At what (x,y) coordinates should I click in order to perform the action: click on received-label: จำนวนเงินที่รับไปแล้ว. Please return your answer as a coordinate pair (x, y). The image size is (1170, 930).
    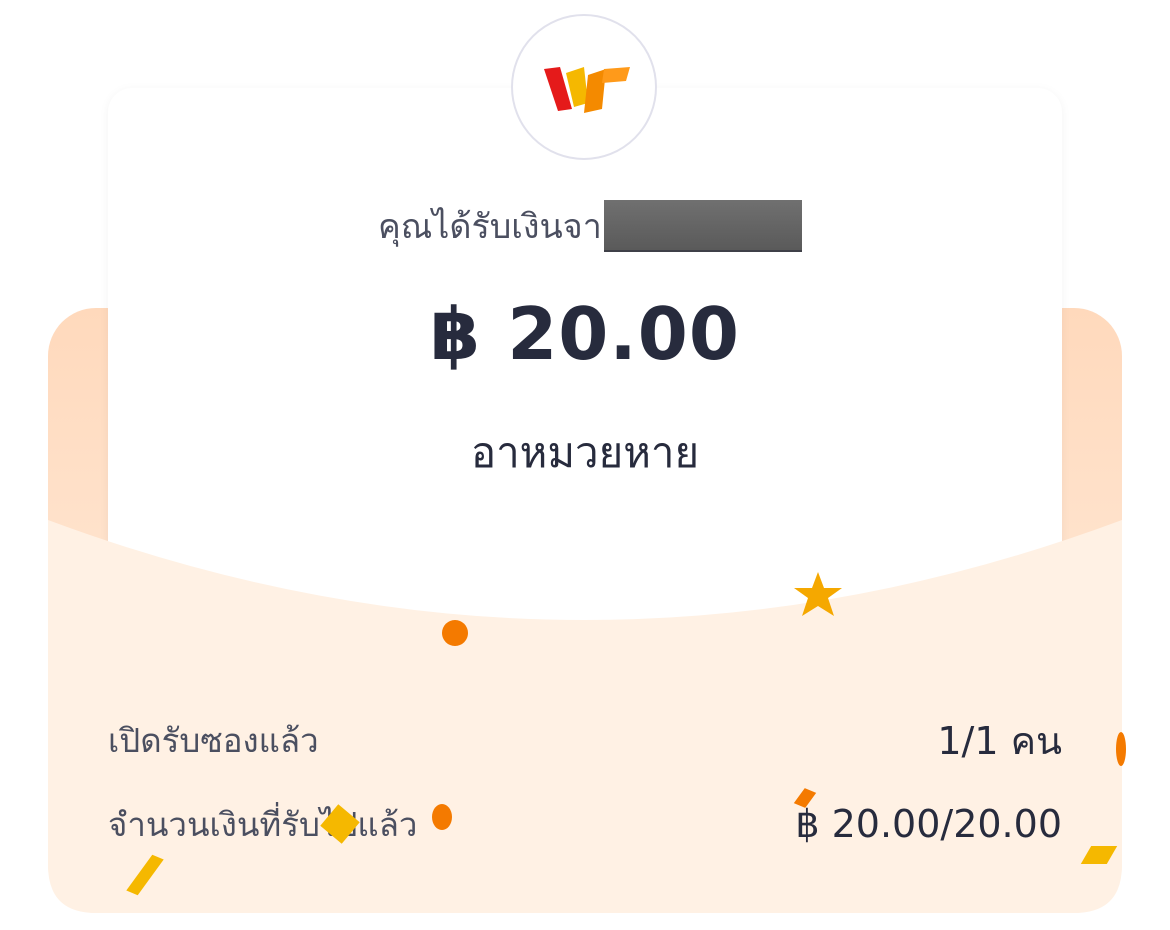
    Looking at the image, I should click on (263, 824).